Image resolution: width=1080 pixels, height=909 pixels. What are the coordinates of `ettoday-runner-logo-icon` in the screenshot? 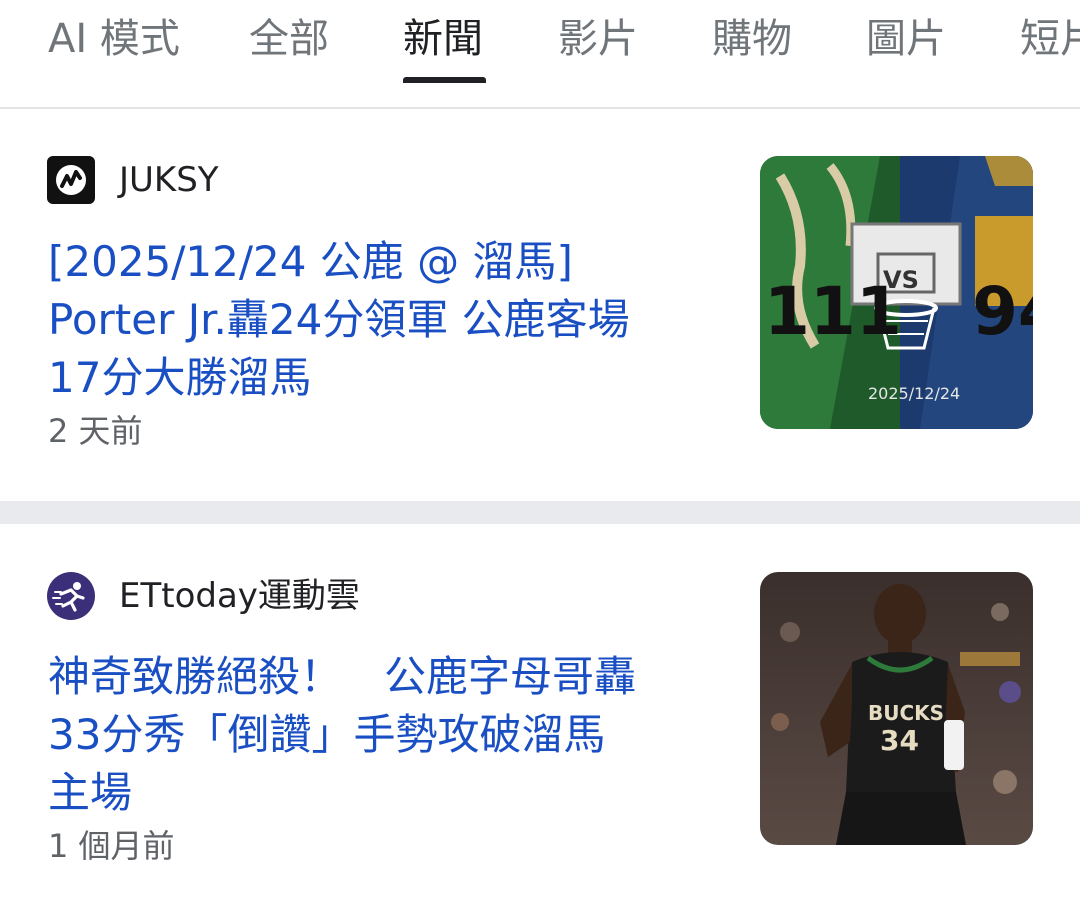 It's located at (71, 596).